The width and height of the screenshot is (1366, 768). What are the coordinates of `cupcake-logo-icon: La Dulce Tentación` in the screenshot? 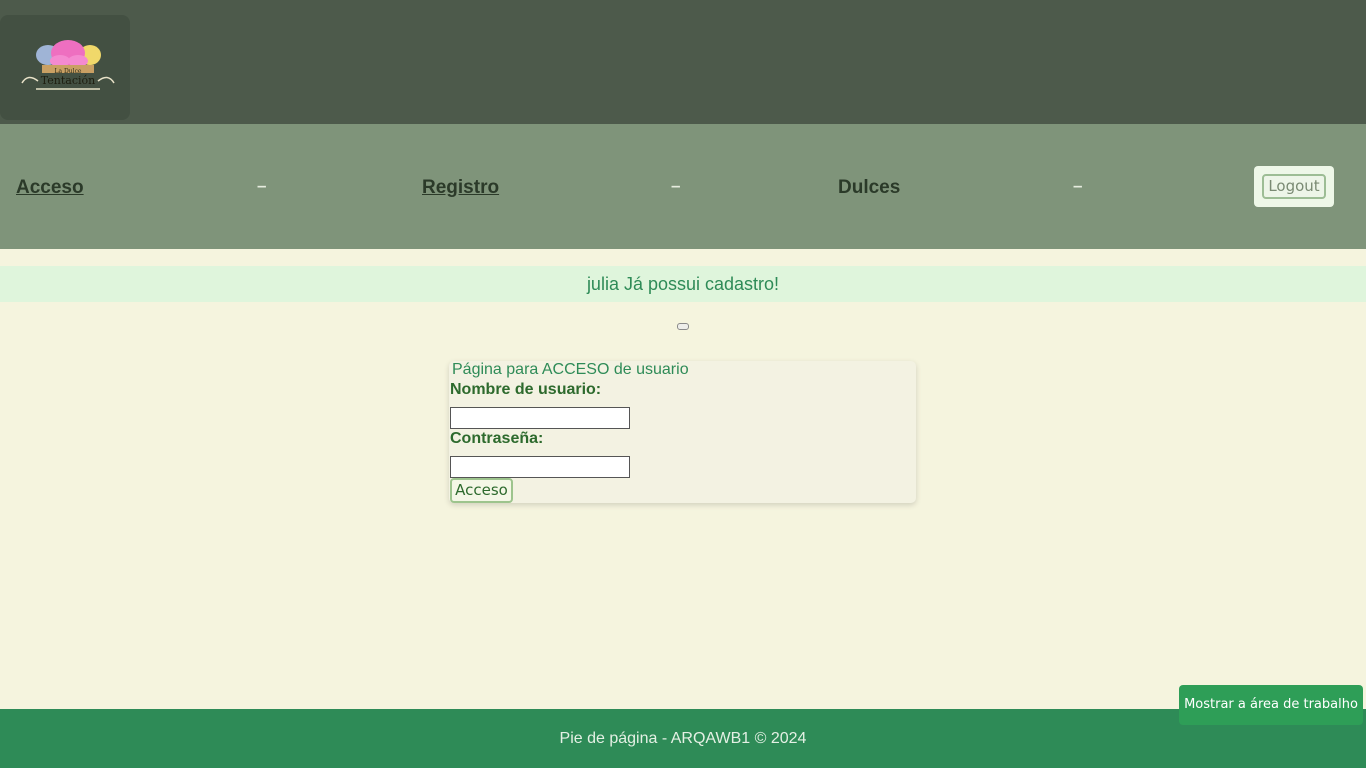 It's located at (68, 65).